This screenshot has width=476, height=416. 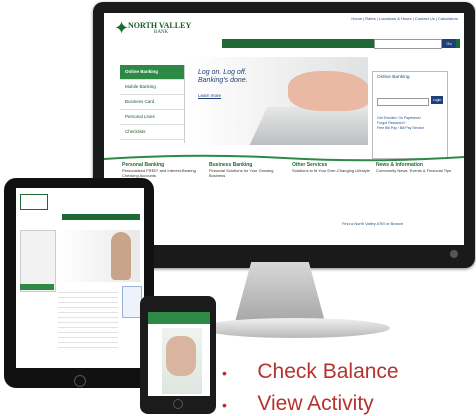 What do you see at coordinates (393, 77) in the screenshot?
I see `online-banking-title: Online Banking` at bounding box center [393, 77].